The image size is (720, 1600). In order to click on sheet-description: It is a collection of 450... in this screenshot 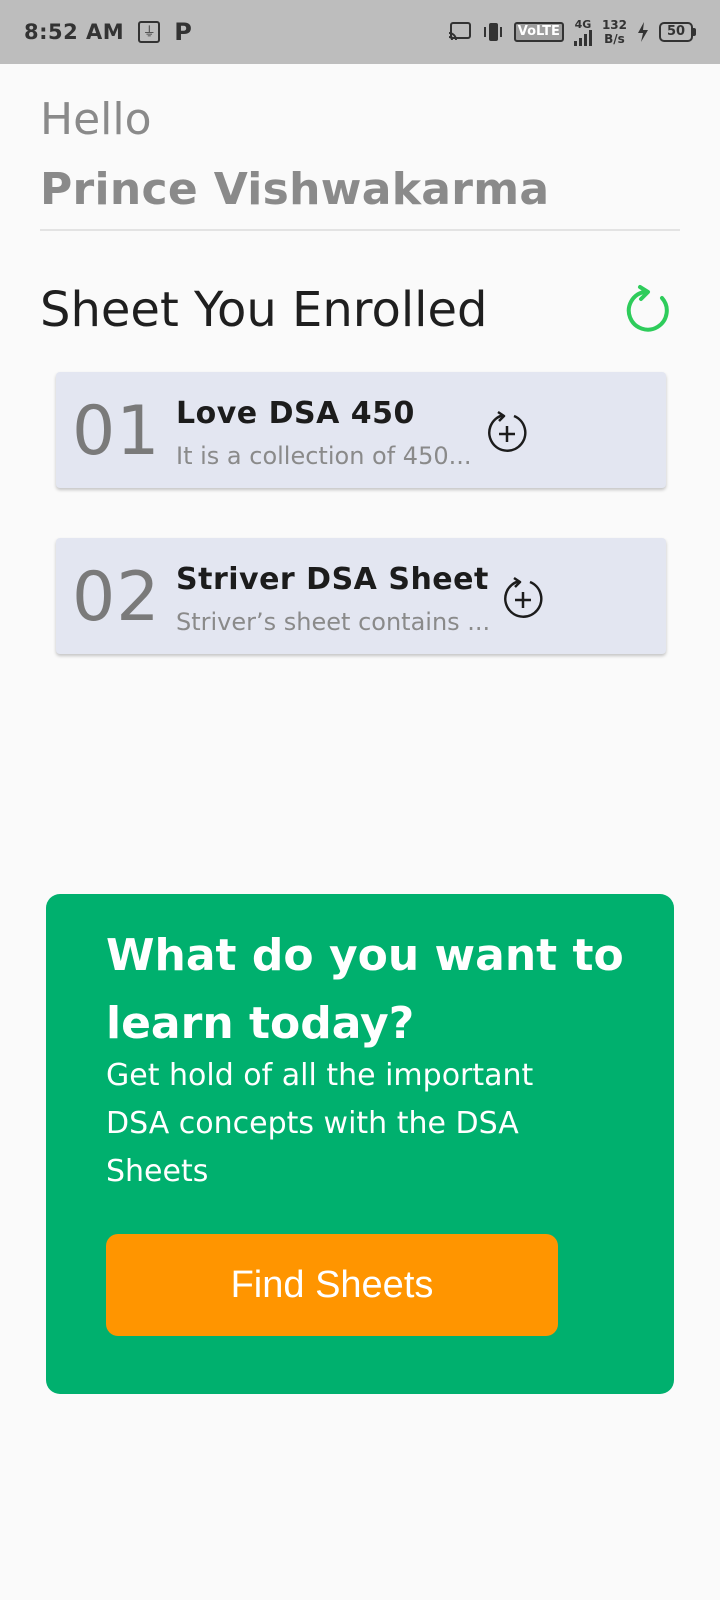, I will do `click(324, 456)`.